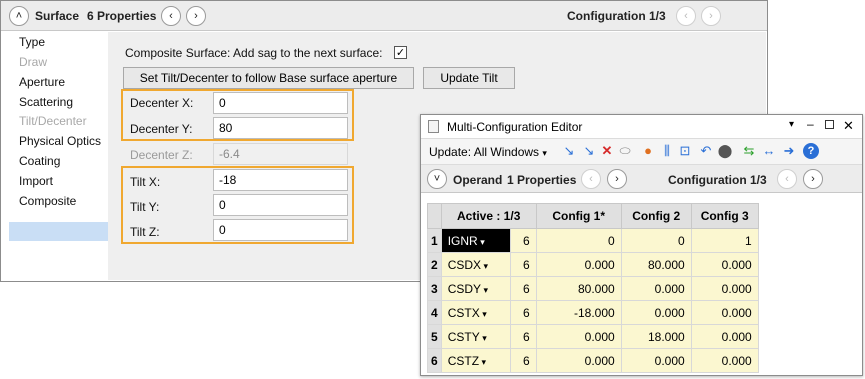 The height and width of the screenshot is (379, 865). I want to click on dropdown-arrow-icon: ▾, so click(791, 124).